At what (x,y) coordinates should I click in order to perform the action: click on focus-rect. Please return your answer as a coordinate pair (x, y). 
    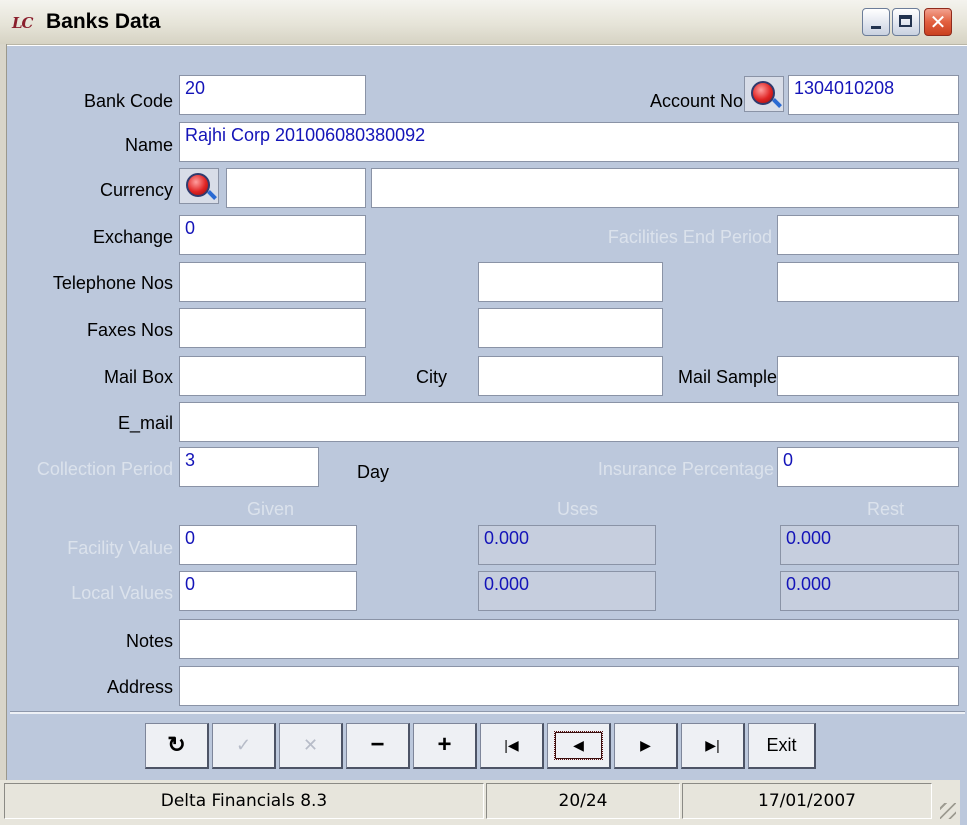
    Looking at the image, I should click on (578, 745).